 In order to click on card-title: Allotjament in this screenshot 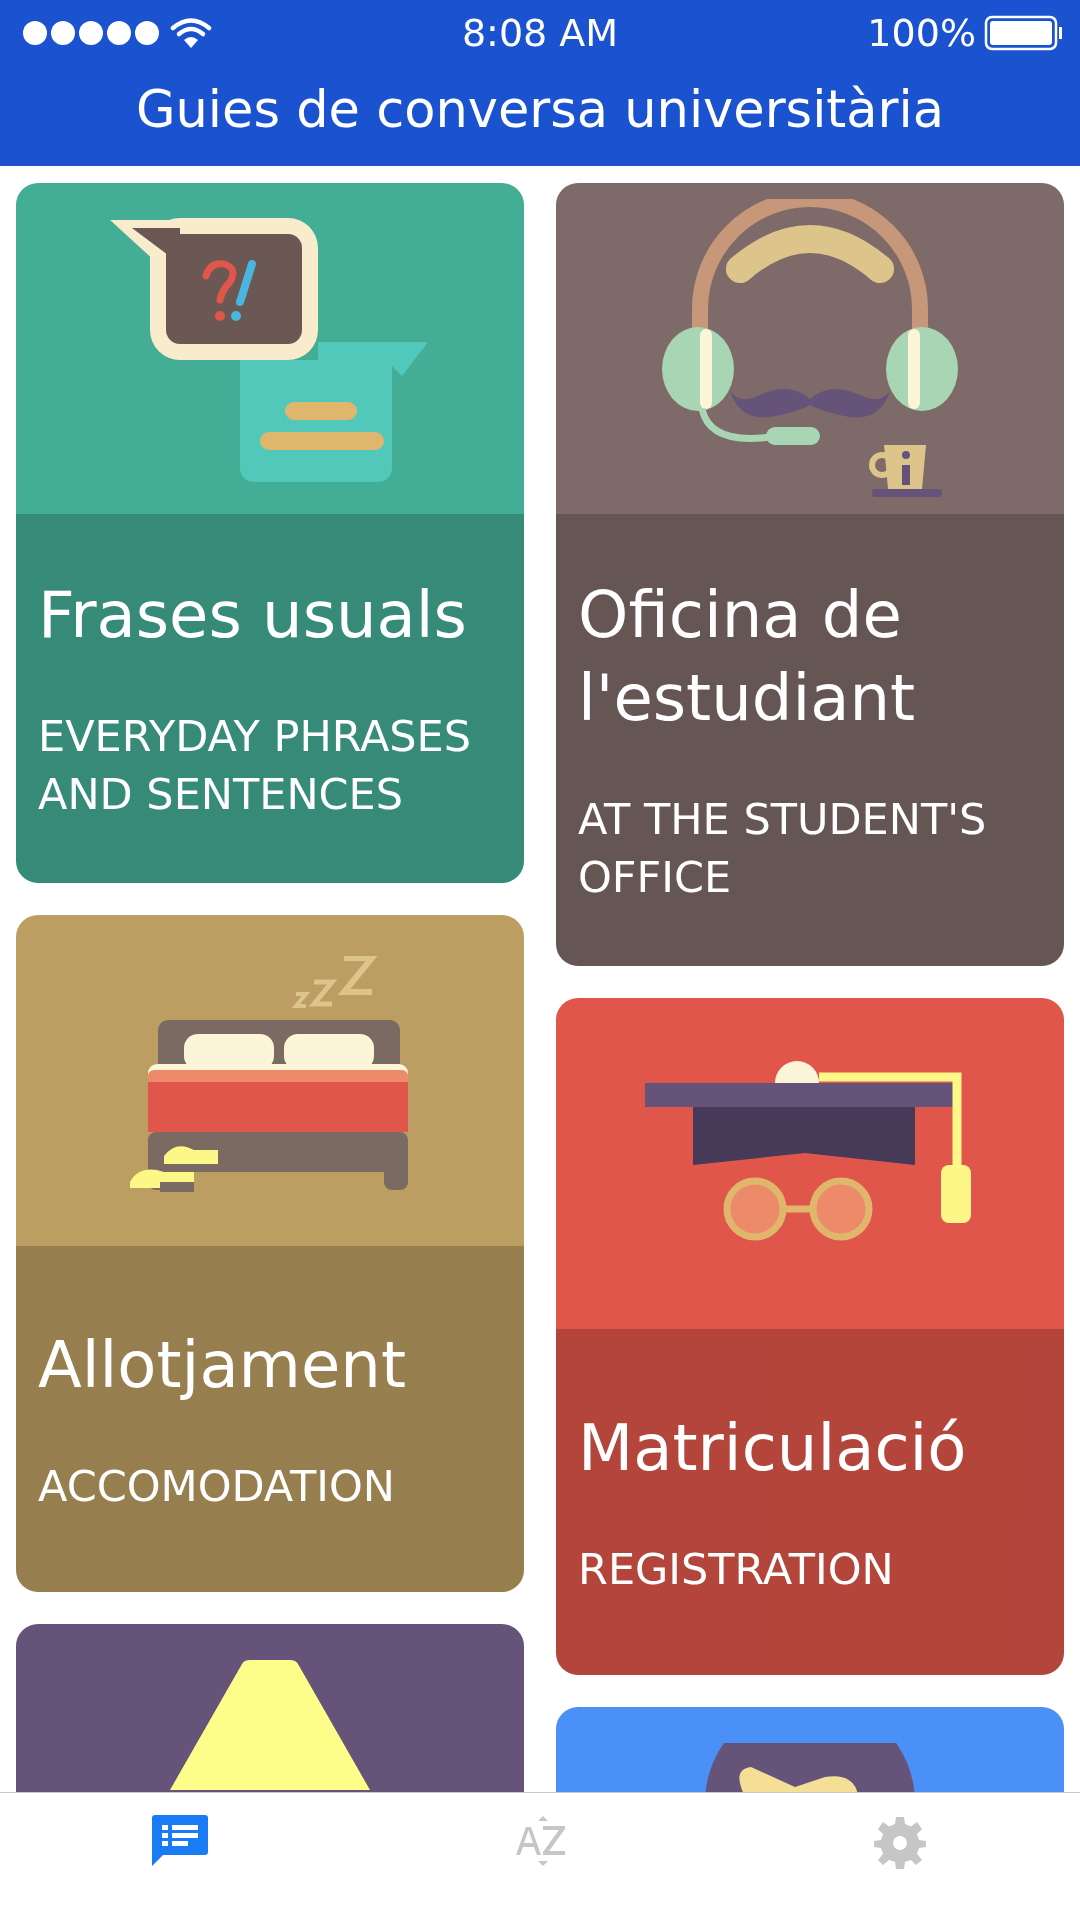, I will do `click(222, 1365)`.